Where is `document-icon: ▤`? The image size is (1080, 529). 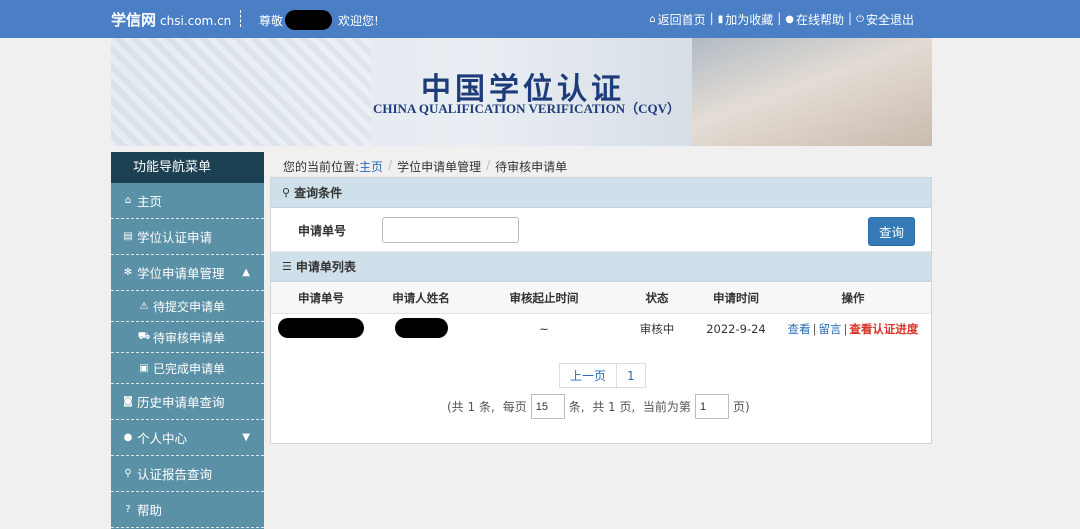 document-icon: ▤ is located at coordinates (128, 236).